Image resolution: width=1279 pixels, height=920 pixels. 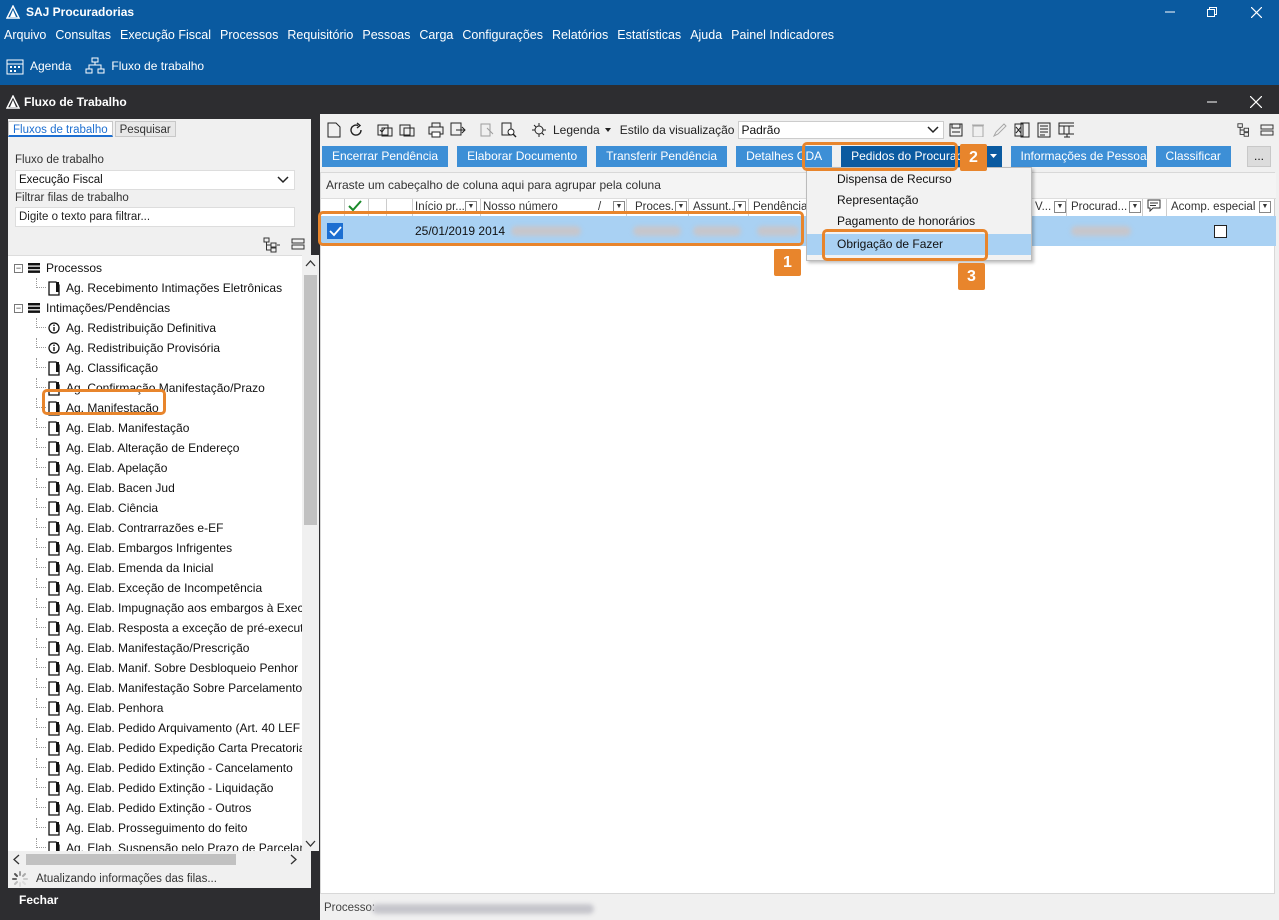 I want to click on menu-item-representacao: Representação, so click(x=919, y=200).